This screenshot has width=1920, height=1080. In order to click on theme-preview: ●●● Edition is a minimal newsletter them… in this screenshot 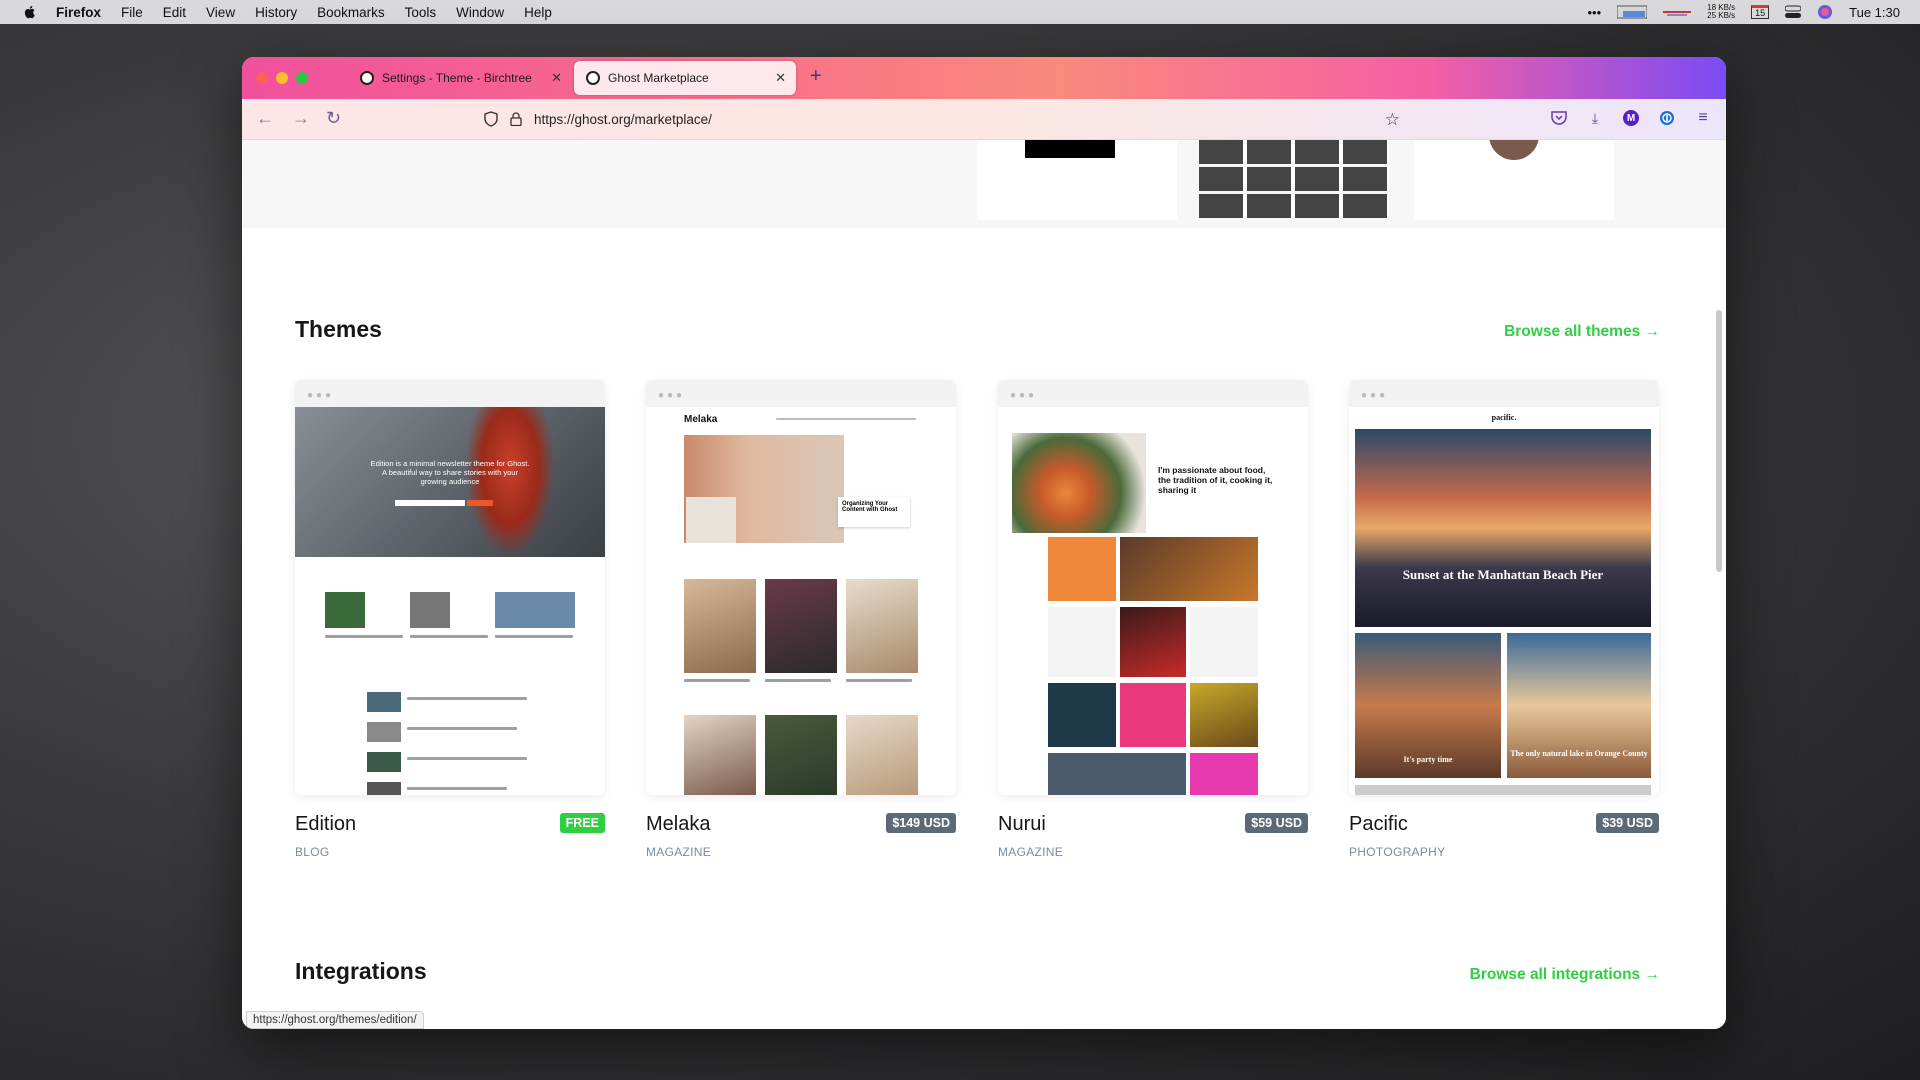, I will do `click(450, 587)`.